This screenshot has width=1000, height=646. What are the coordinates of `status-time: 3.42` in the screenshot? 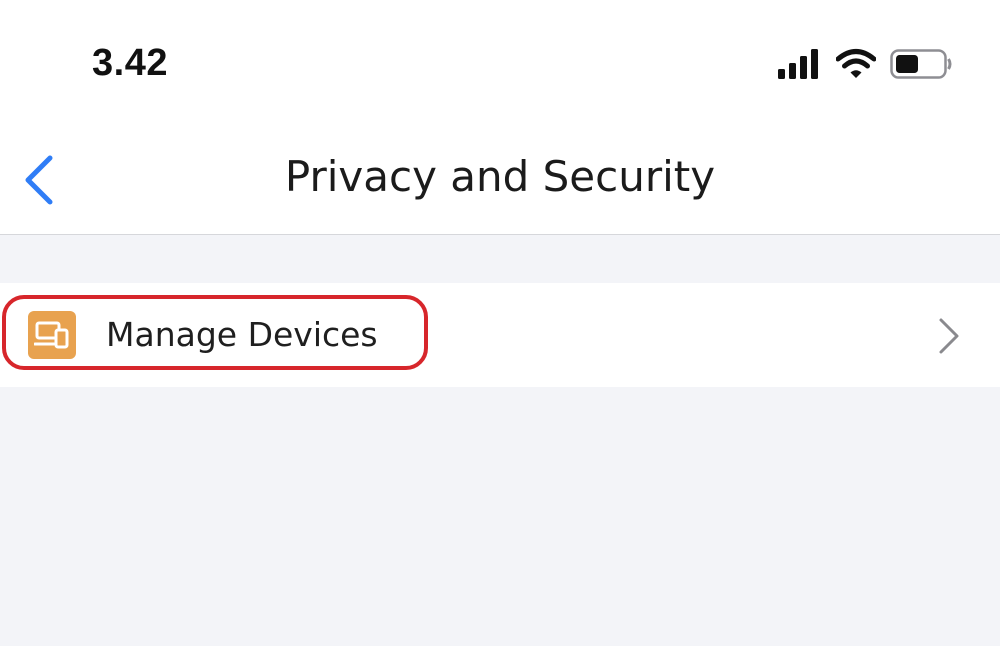 It's located at (130, 63).